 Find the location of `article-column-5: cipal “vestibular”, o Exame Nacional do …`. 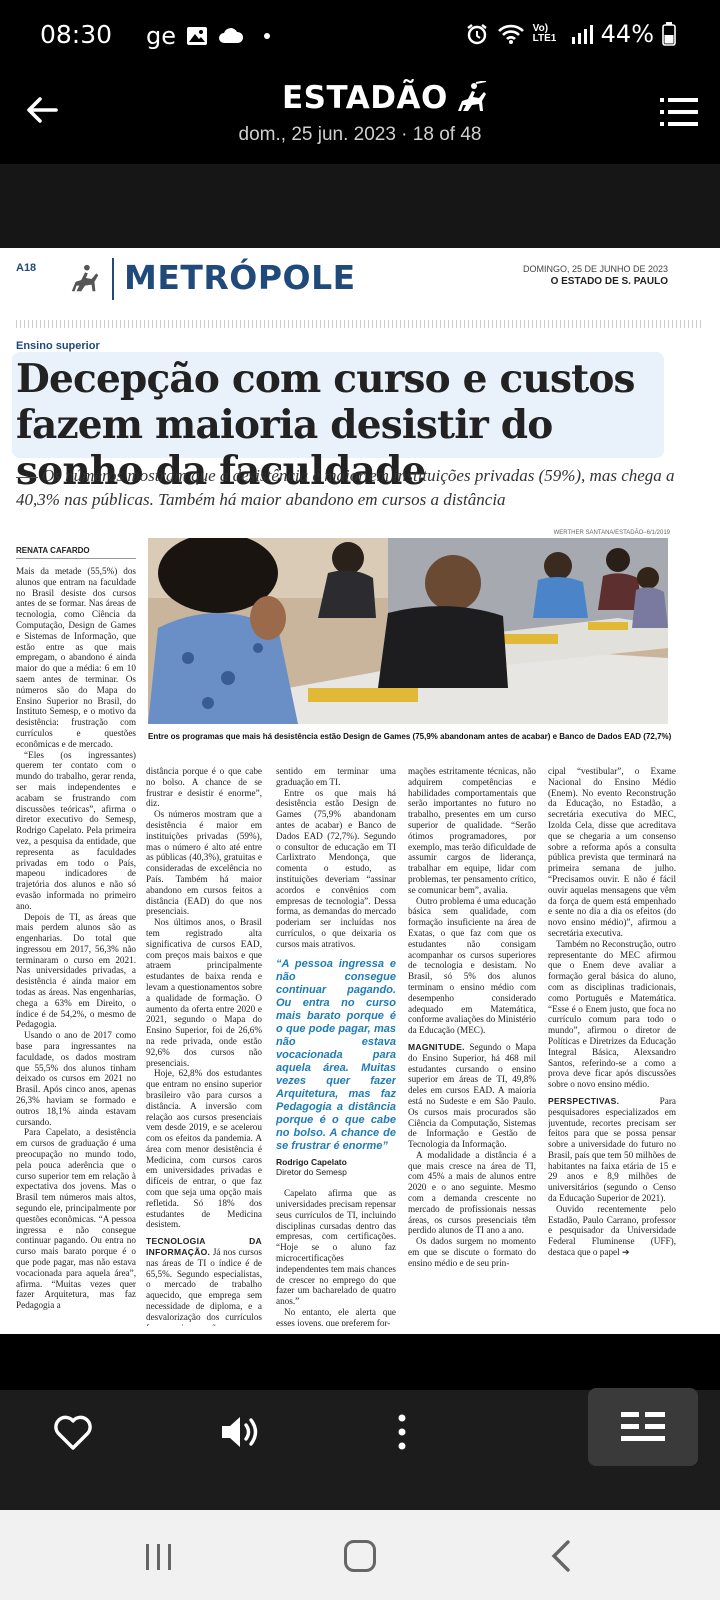

article-column-5: cipal “vestibular”, o Exame Nacional do … is located at coordinates (612, 1046).